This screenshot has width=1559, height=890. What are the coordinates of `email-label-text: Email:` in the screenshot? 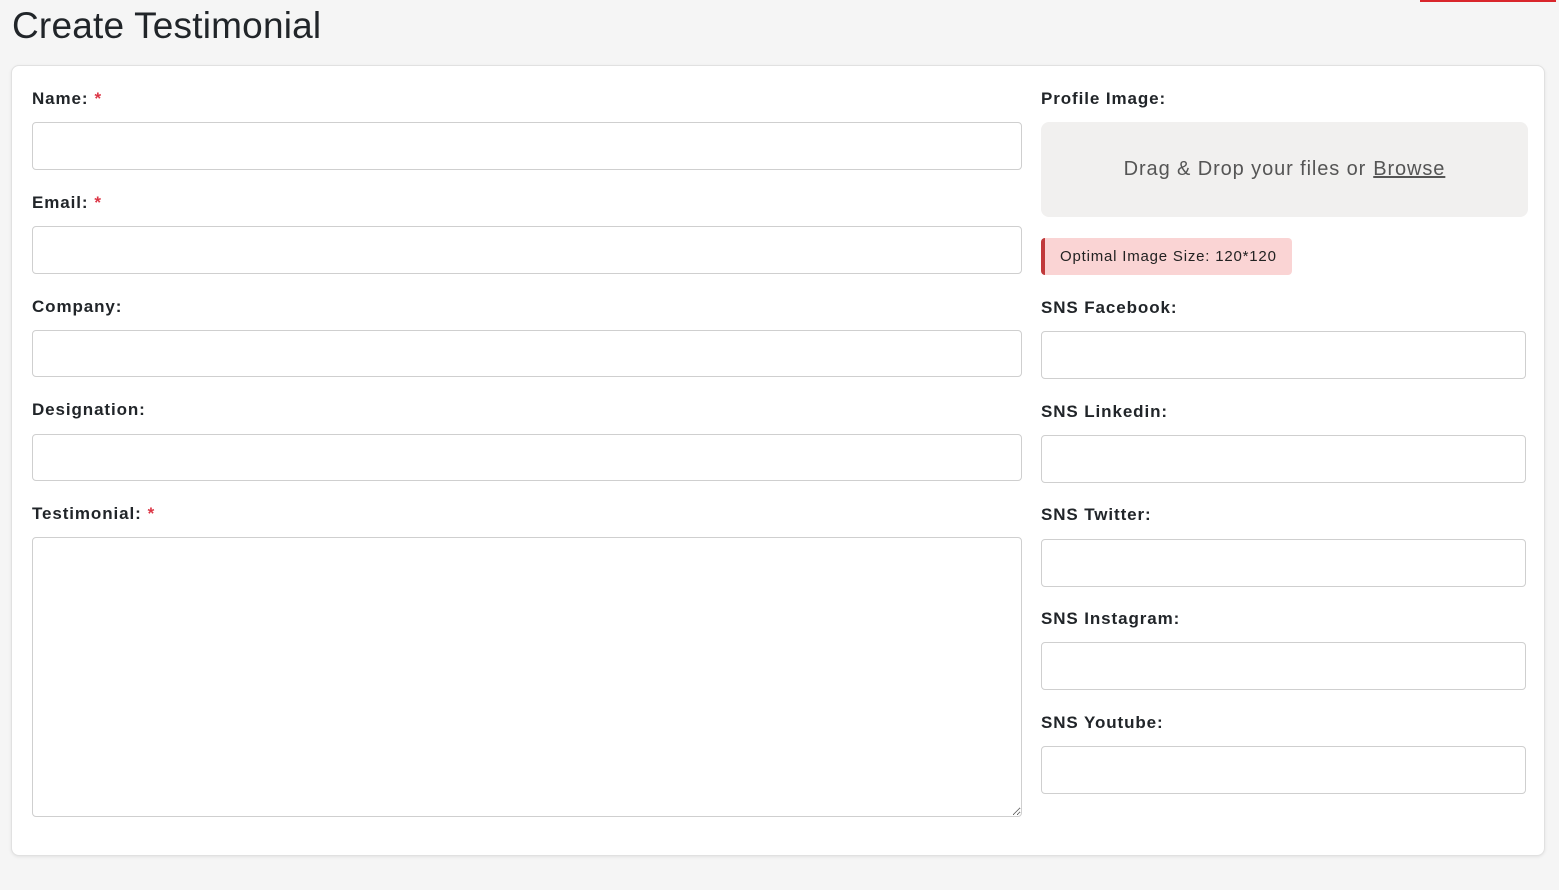 It's located at (60, 202).